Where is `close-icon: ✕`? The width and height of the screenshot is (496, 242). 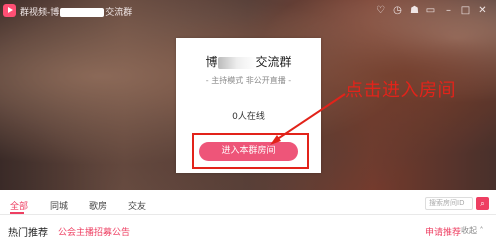 close-icon: ✕ is located at coordinates (482, 10).